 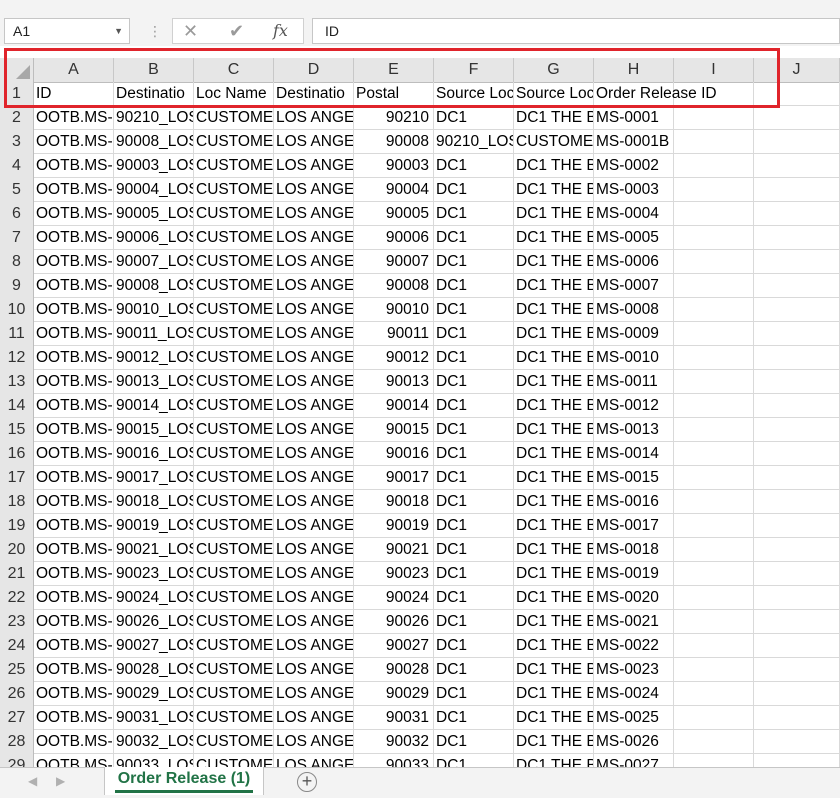 I want to click on check-icon: ✔, so click(x=236, y=31).